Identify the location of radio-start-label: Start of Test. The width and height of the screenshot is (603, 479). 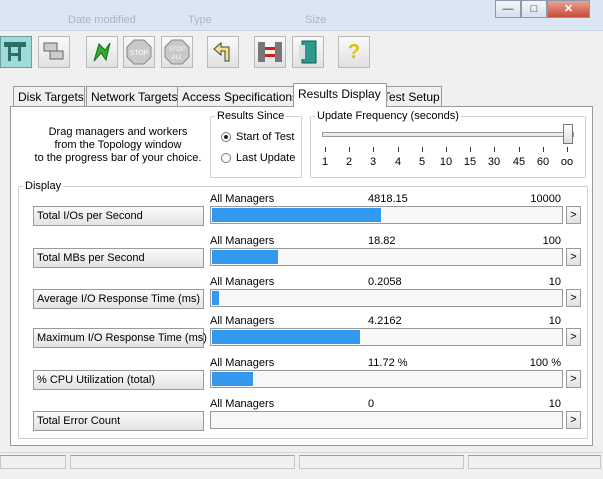
(265, 137).